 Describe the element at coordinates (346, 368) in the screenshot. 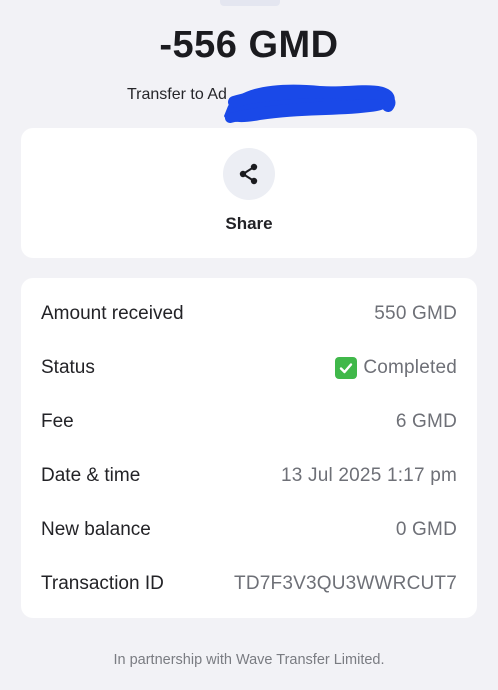

I see `check-mark-icon` at that location.